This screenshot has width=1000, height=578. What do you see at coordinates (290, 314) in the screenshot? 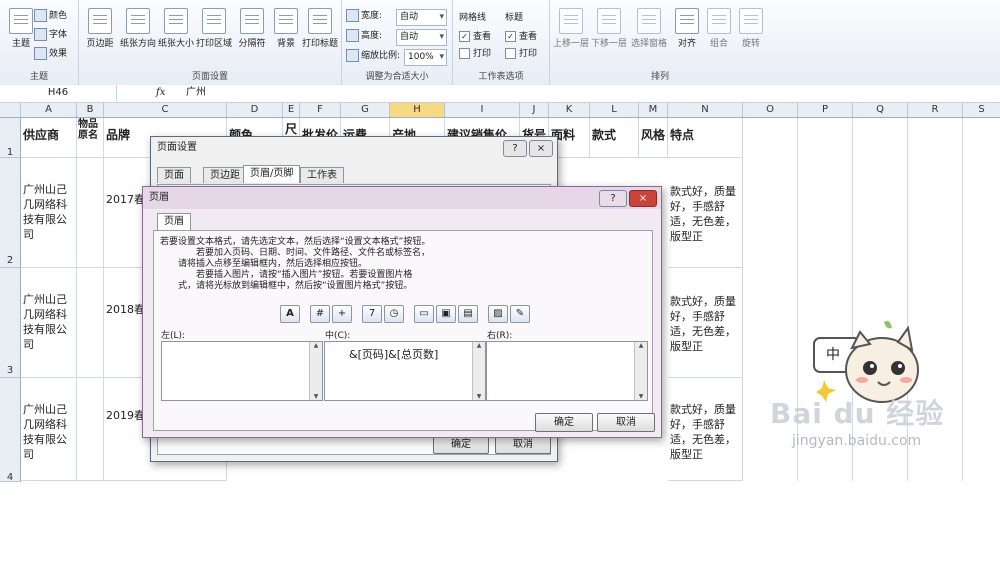
I see `format-text-icon: A` at bounding box center [290, 314].